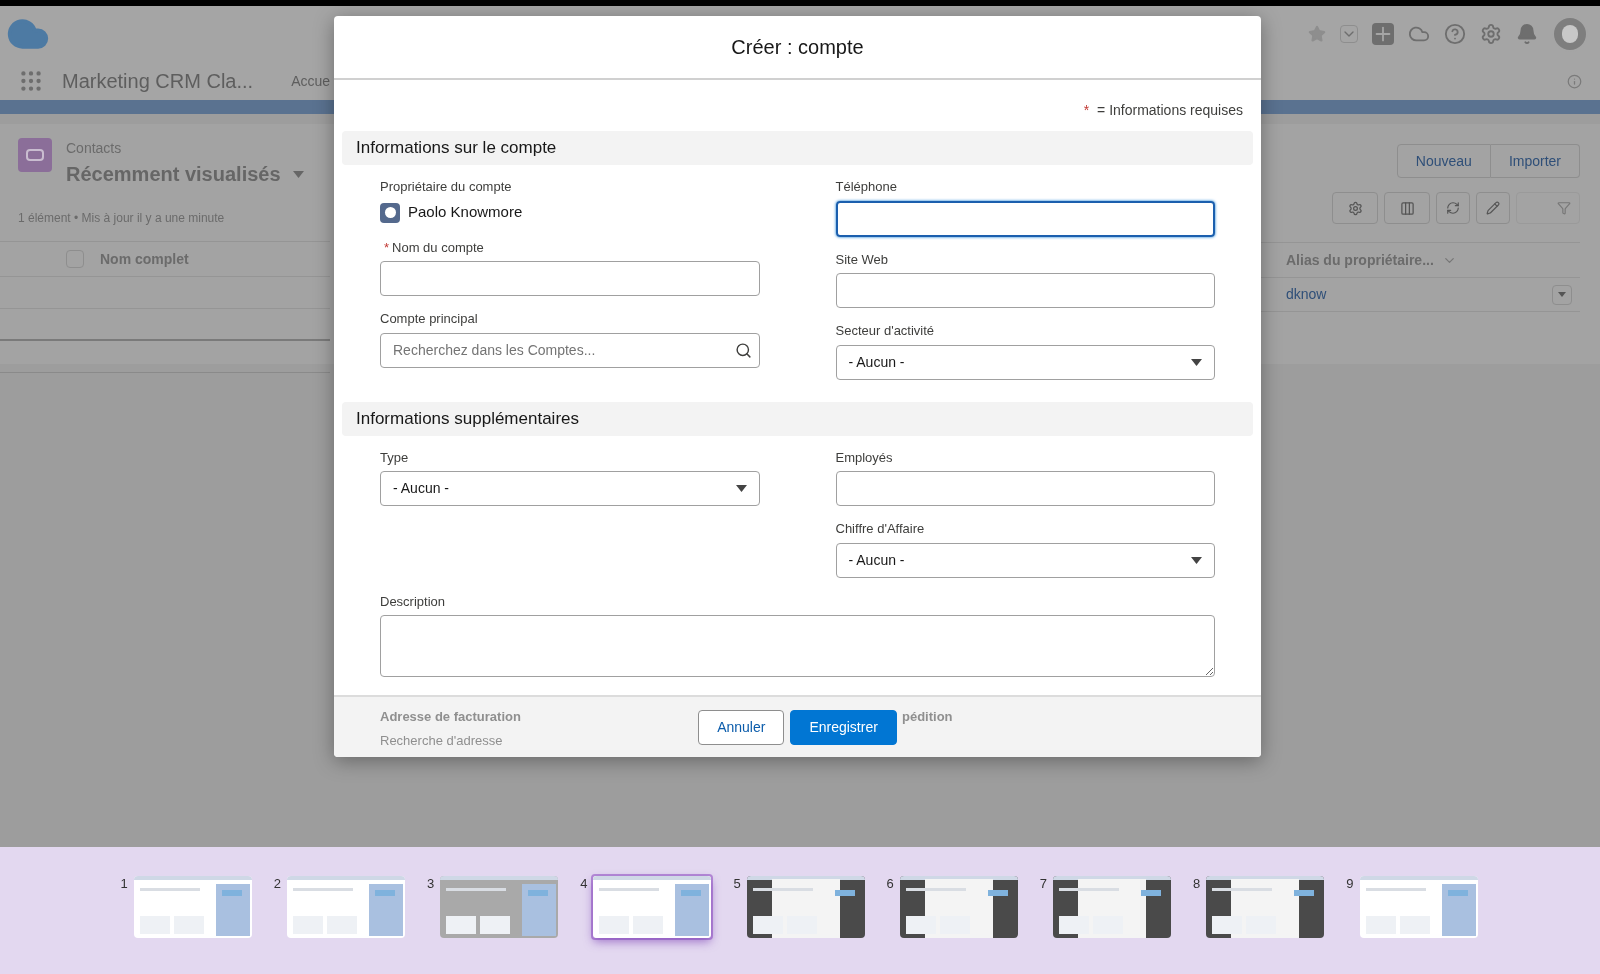 The height and width of the screenshot is (974, 1600). Describe the element at coordinates (1350, 883) in the screenshot. I see `slide-number: 9` at that location.